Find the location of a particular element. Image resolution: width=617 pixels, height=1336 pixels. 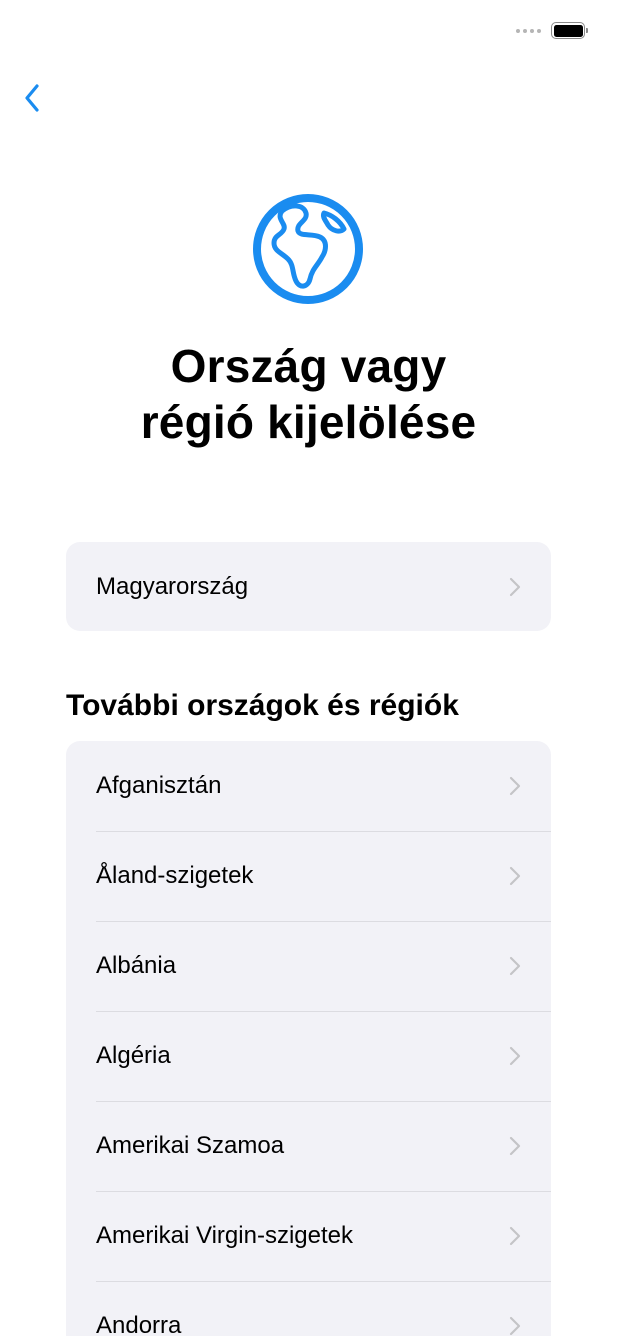

region-label: Magyarország is located at coordinates (172, 586).